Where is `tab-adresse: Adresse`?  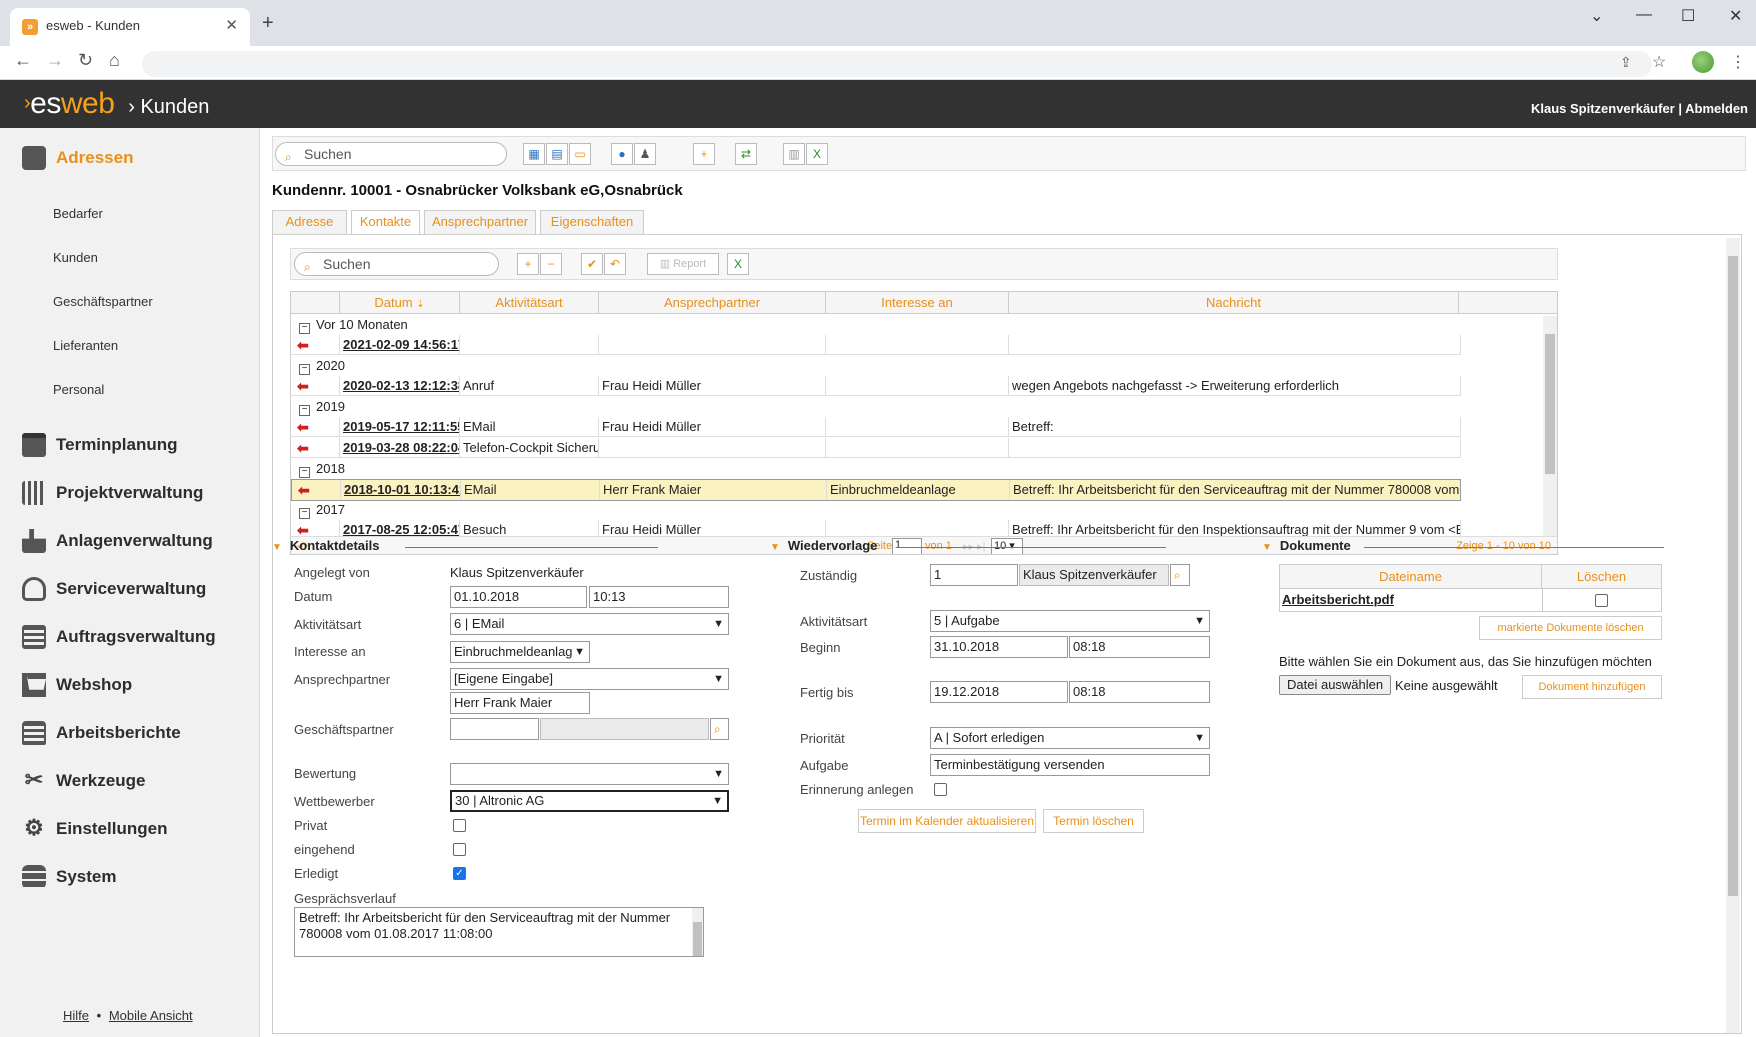 tab-adresse: Adresse is located at coordinates (309, 222).